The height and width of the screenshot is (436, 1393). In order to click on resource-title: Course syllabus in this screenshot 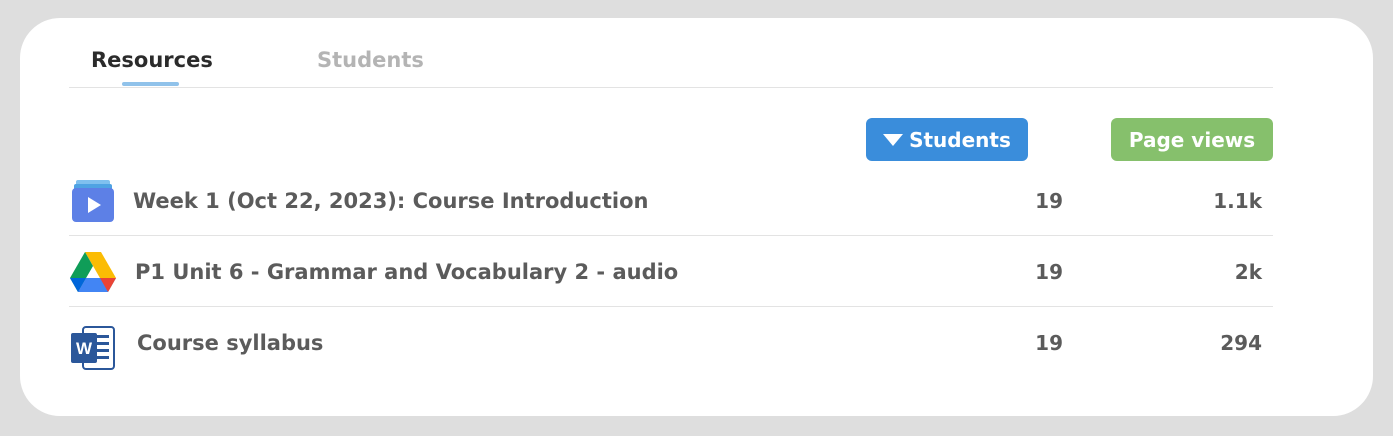, I will do `click(230, 343)`.